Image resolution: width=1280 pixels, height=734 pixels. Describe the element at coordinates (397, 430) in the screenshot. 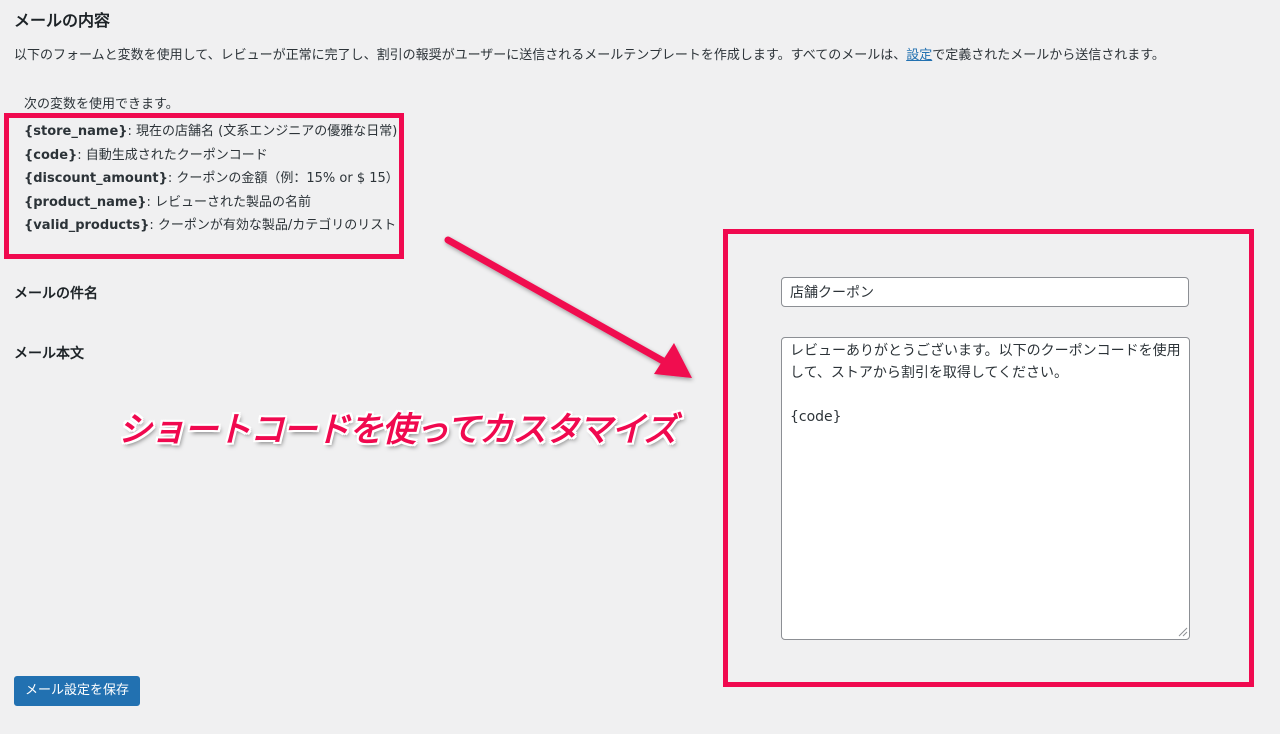

I see `annotation-text: ショートコードを使ってカスタマイズ` at that location.